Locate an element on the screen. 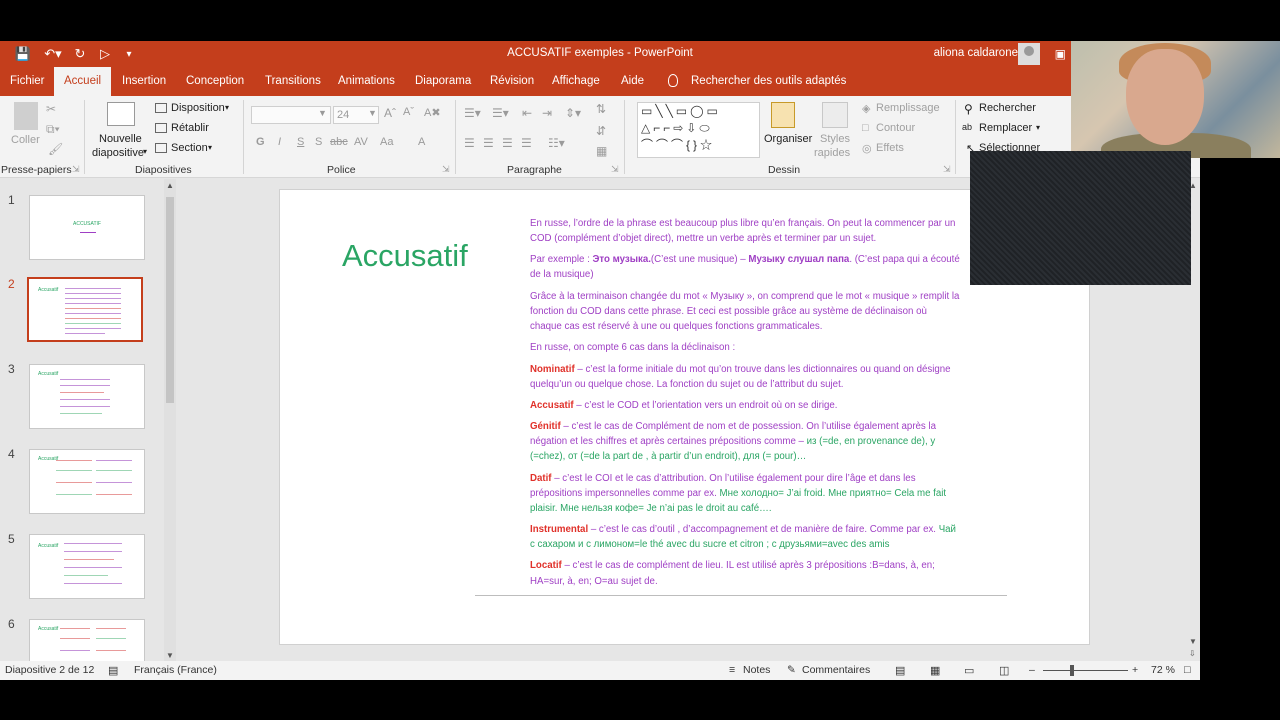  tab-revision: Révision is located at coordinates (512, 81).